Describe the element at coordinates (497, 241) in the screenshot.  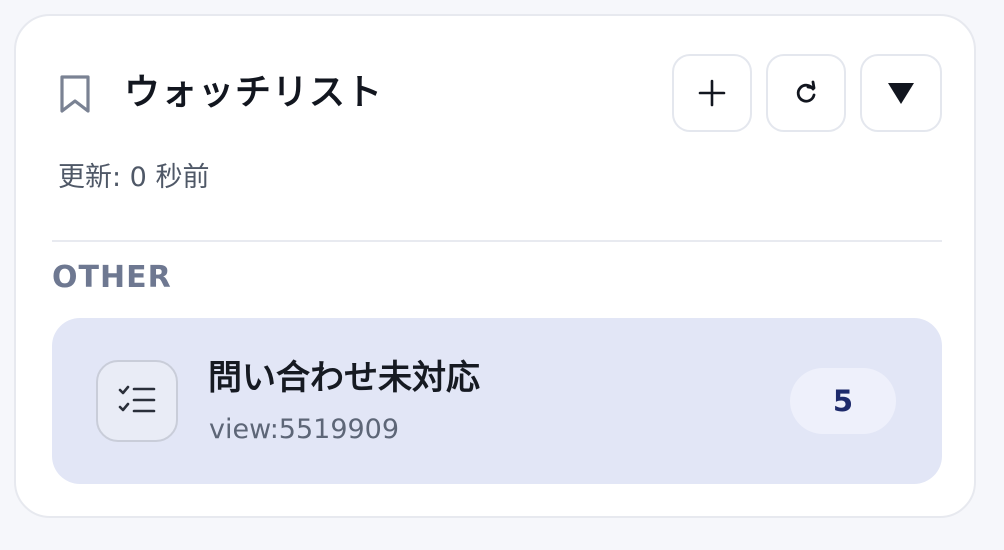
I see `divider` at that location.